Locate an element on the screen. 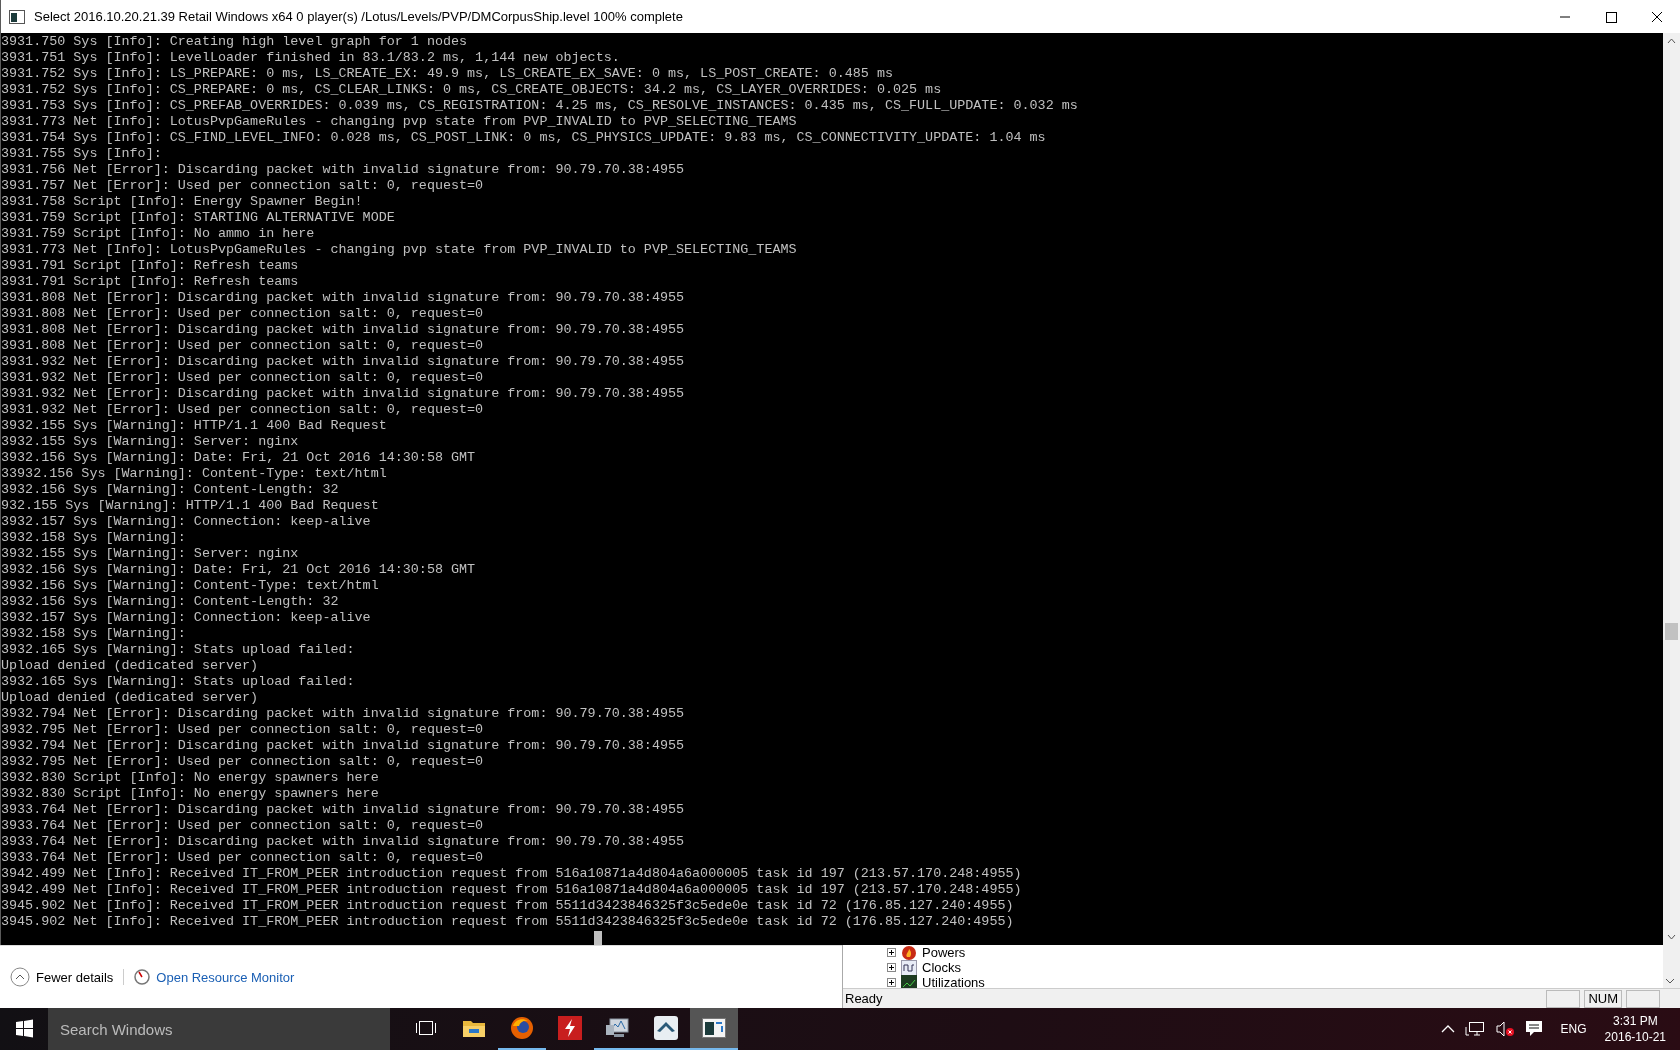 The image size is (1680, 1050). window-icon is located at coordinates (714, 1028).